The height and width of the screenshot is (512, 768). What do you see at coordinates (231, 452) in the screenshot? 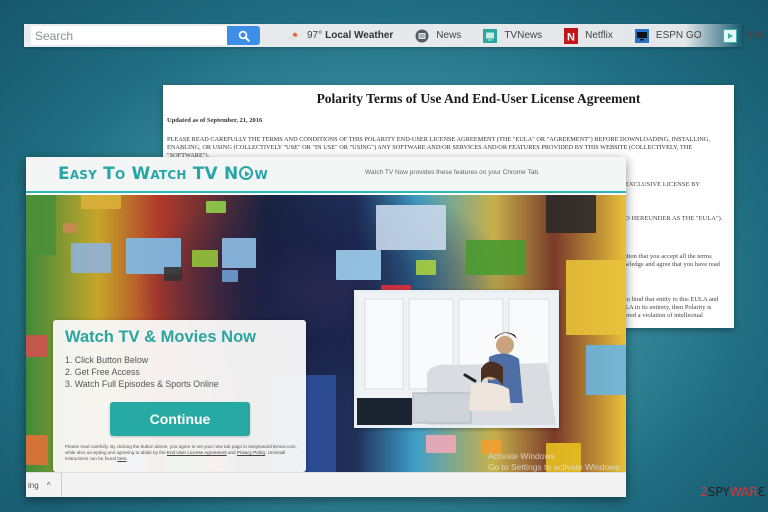
I see `fine-print-text: and` at bounding box center [231, 452].